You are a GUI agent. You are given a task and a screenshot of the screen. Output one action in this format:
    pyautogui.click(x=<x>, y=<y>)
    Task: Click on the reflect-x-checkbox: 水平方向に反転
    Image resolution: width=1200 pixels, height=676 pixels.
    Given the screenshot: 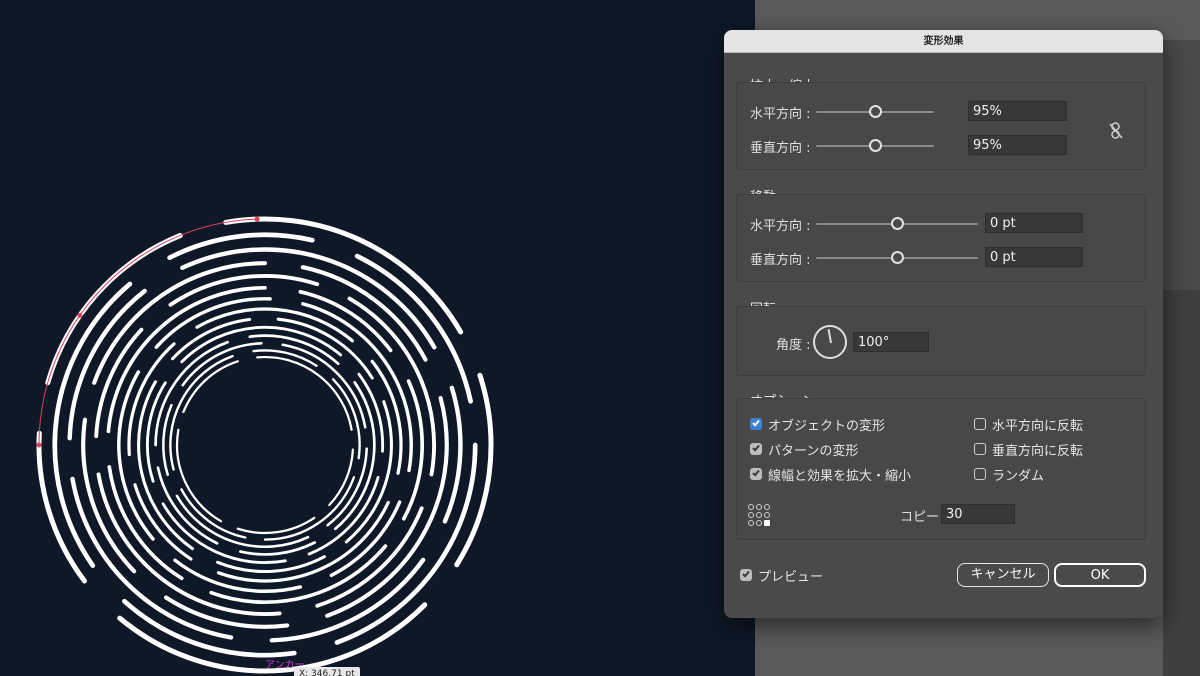 What is the action you would take?
    pyautogui.click(x=1029, y=424)
    